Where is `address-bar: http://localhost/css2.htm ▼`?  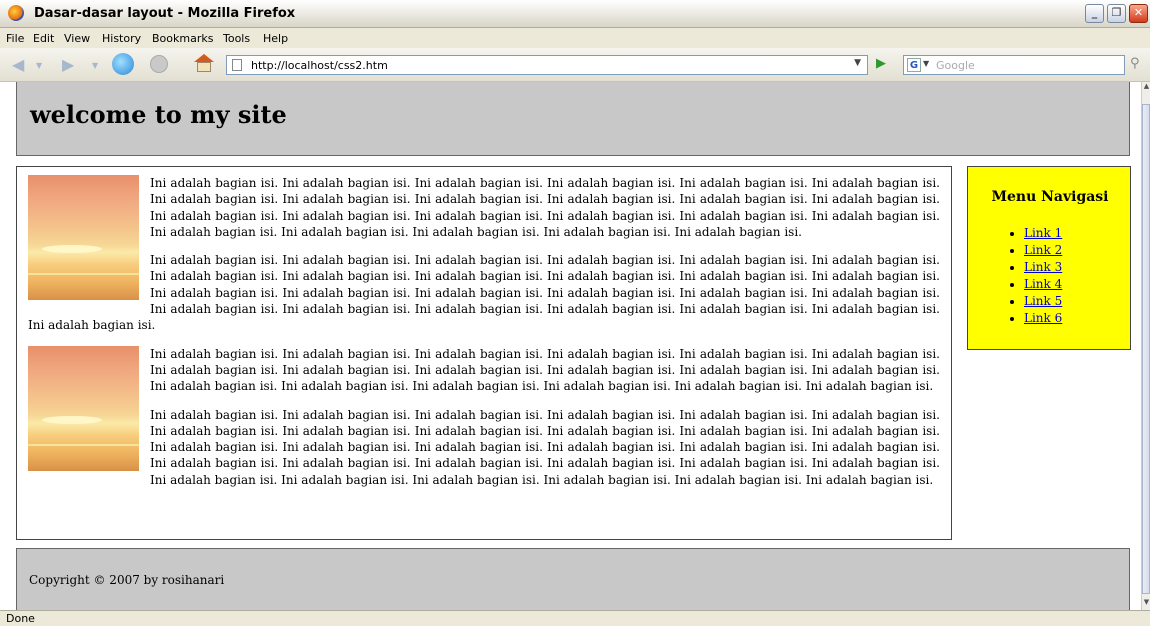
address-bar: http://localhost/css2.htm ▼ is located at coordinates (547, 65).